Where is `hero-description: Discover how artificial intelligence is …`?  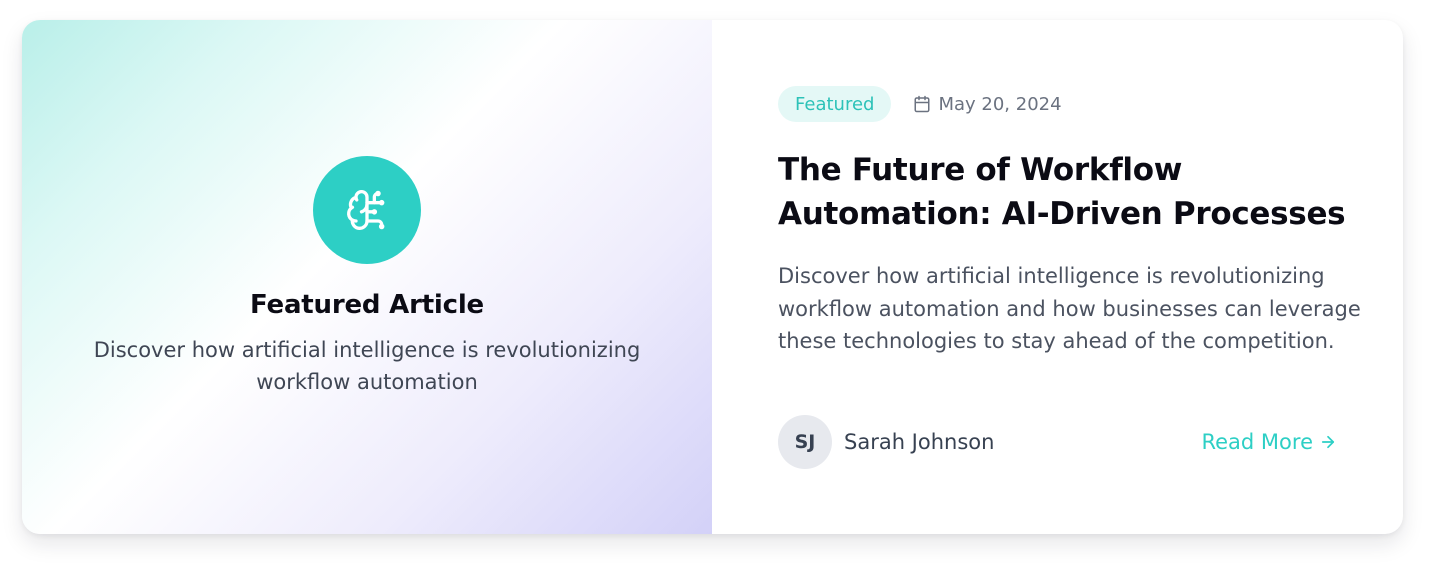 hero-description: Discover how artificial intelligence is … is located at coordinates (367, 366).